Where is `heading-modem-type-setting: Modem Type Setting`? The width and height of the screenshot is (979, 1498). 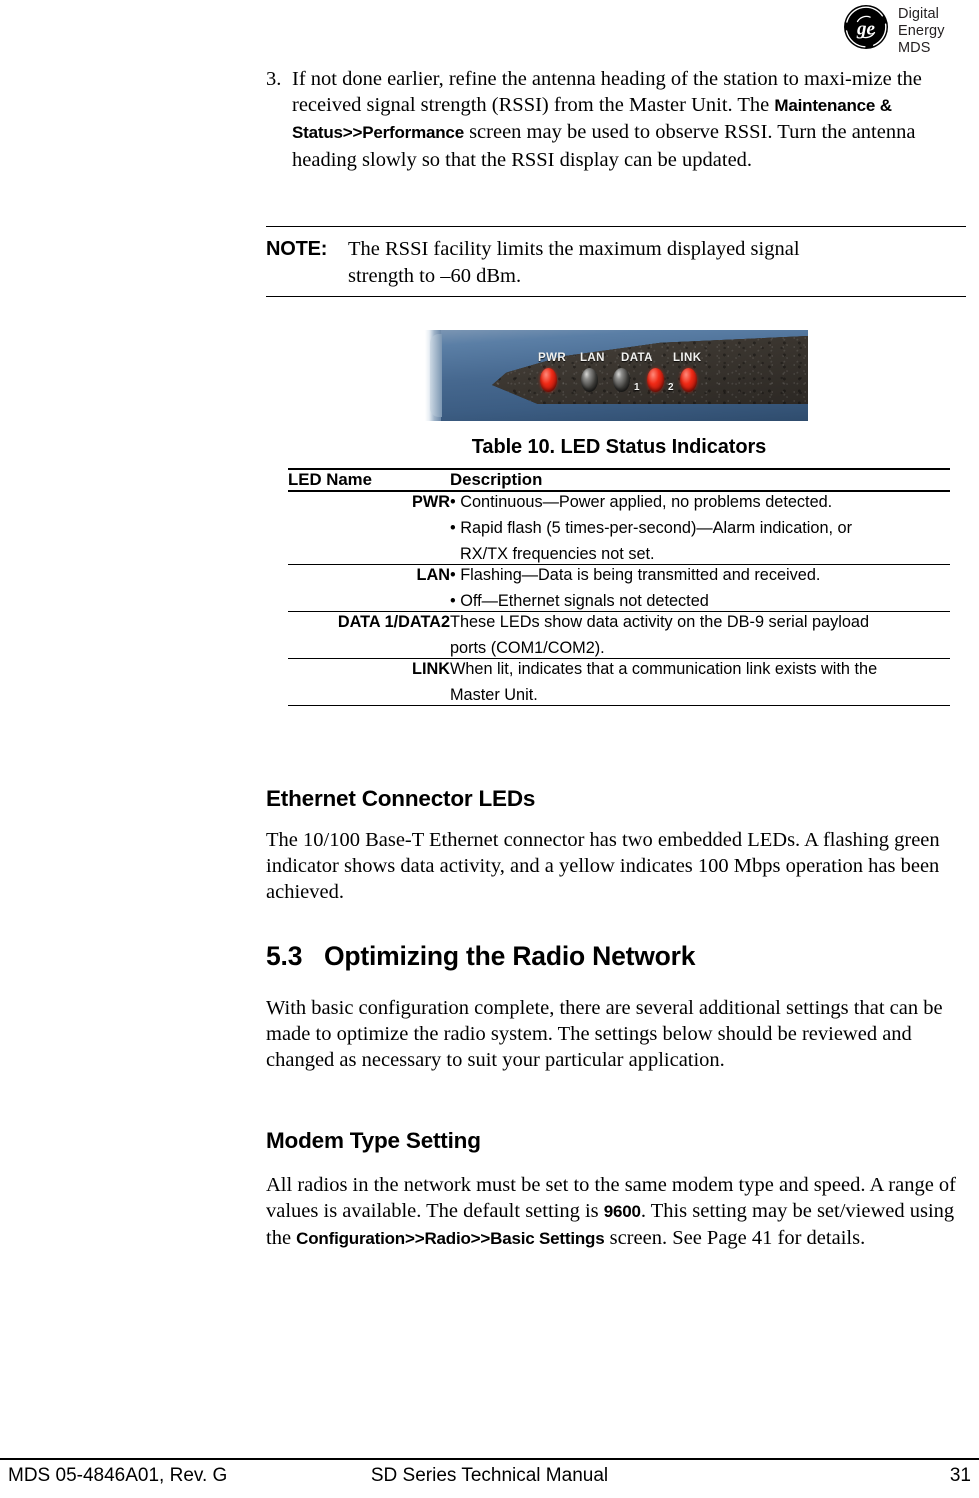
heading-modem-type-setting: Modem Type Setting is located at coordinates (373, 1140).